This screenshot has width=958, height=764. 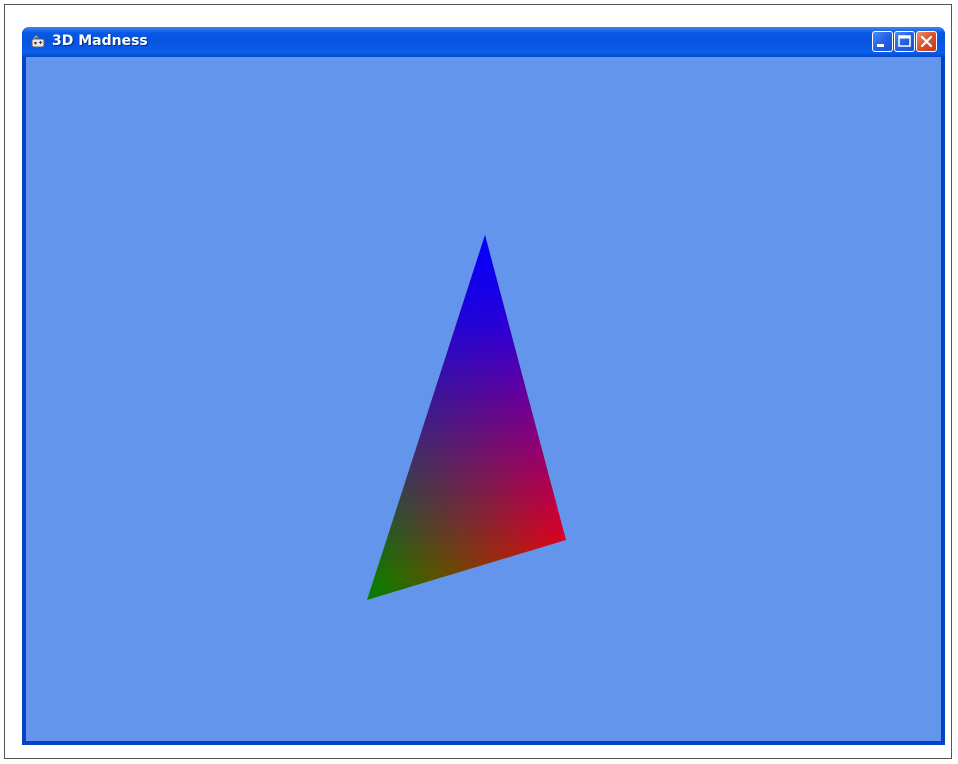 I want to click on close-button, so click(x=926, y=41).